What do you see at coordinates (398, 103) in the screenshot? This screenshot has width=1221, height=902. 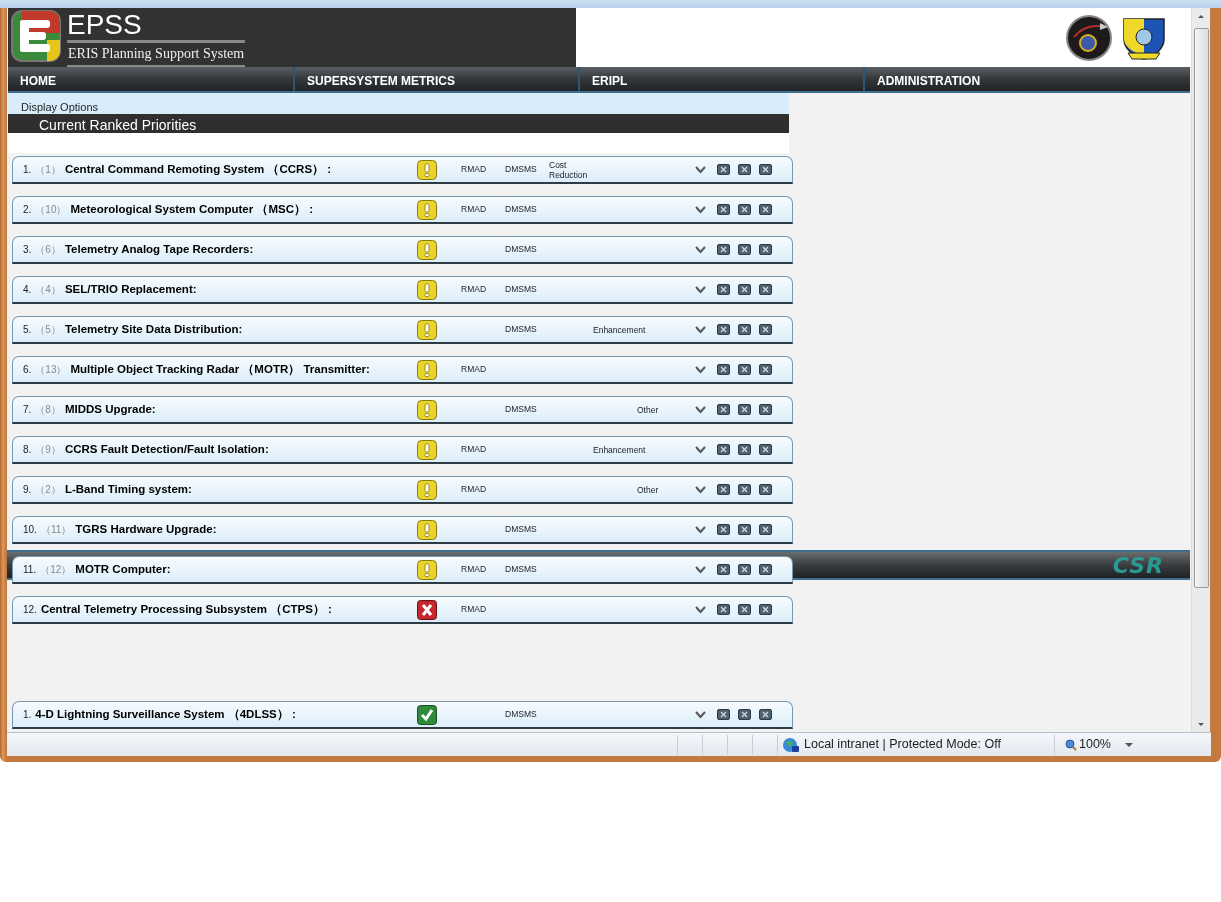 I see `display-options-link: Display Options` at bounding box center [398, 103].